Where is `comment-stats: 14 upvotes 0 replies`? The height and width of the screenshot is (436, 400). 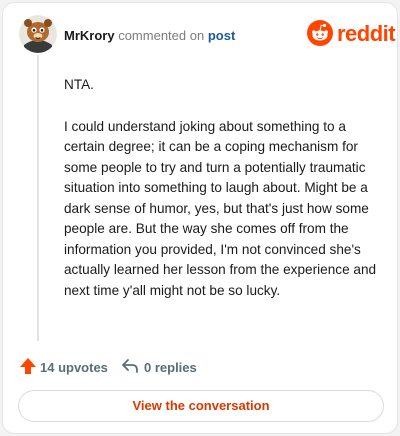 comment-stats: 14 upvotes 0 replies is located at coordinates (169, 367).